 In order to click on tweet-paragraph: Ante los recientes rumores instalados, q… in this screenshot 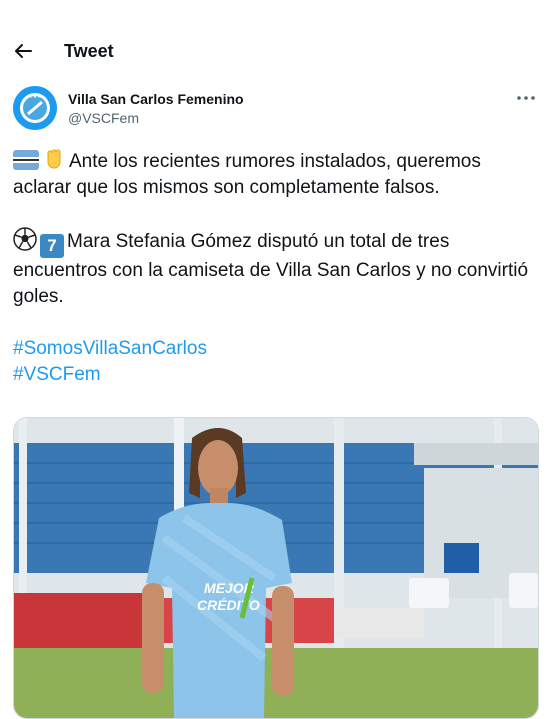, I will do `click(273, 174)`.